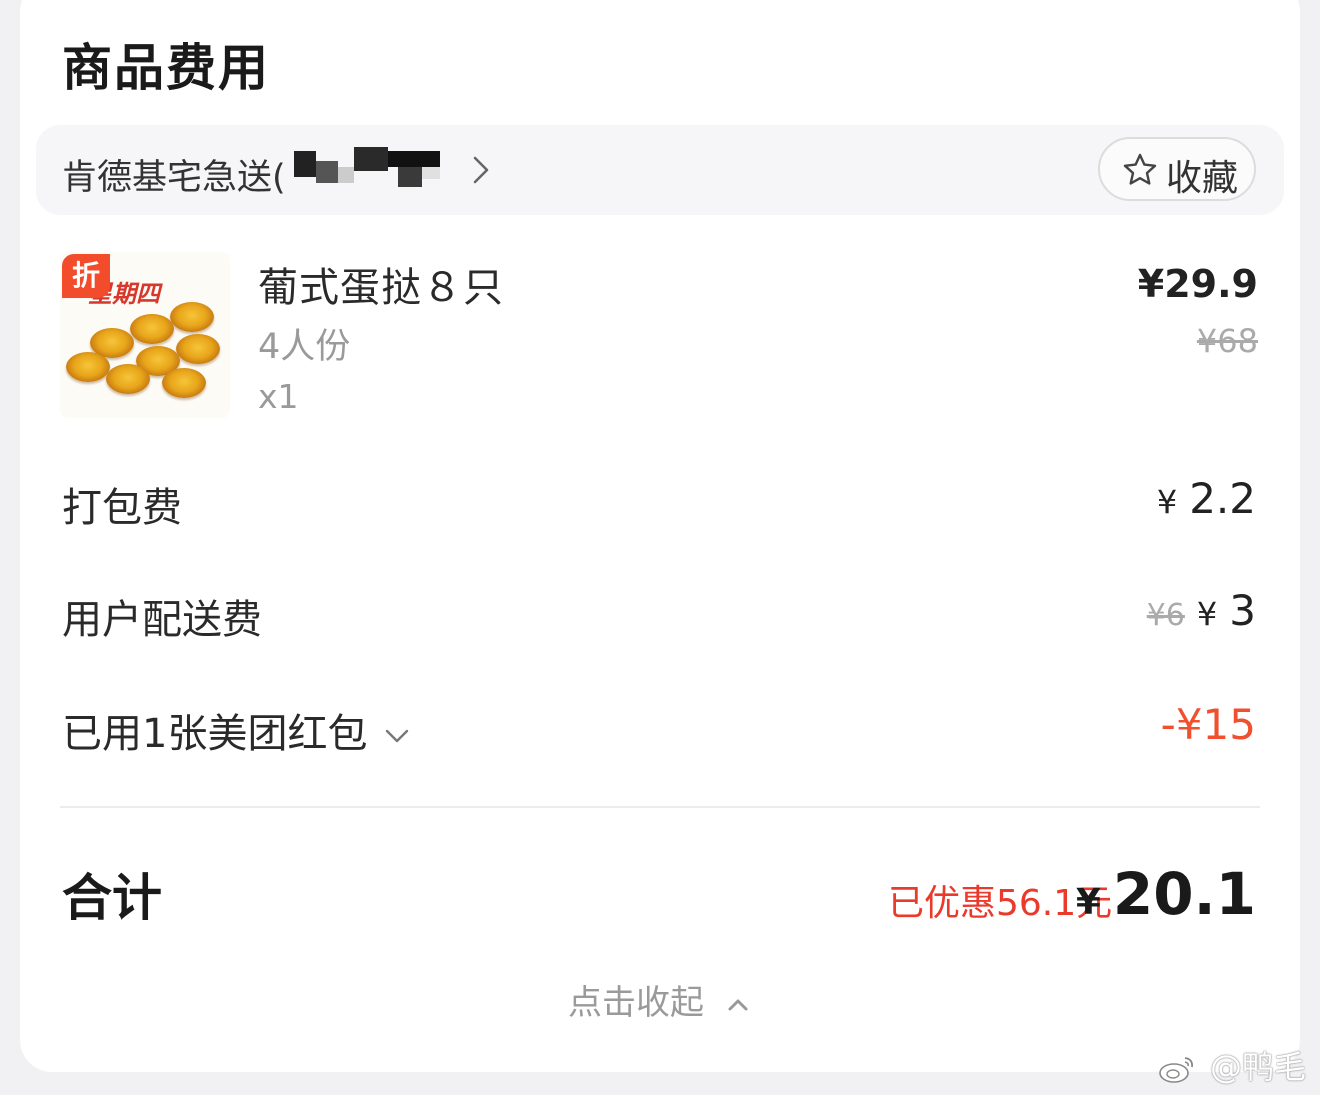 Image resolution: width=1320 pixels, height=1095 pixels. Describe the element at coordinates (86, 276) in the screenshot. I see `discount-badge: 折` at that location.